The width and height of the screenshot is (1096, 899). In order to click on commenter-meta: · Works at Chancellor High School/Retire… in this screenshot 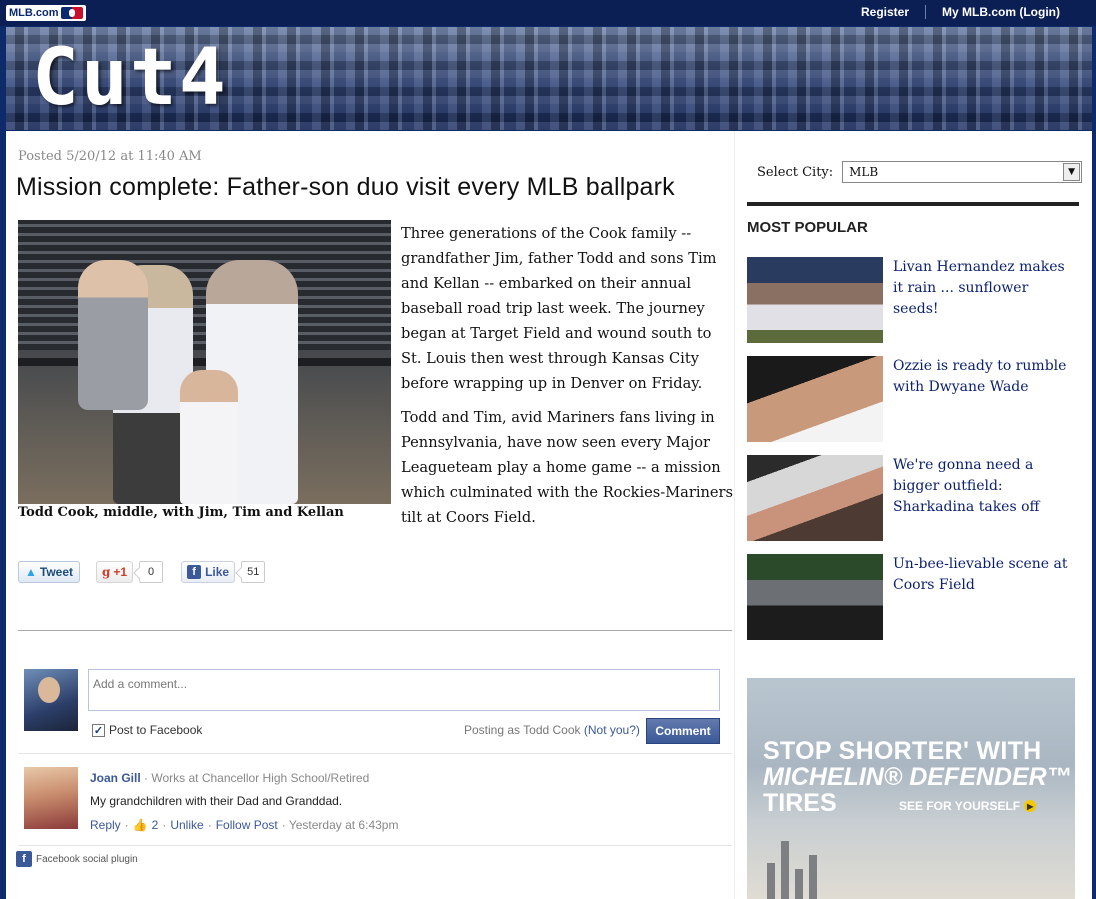, I will do `click(257, 778)`.